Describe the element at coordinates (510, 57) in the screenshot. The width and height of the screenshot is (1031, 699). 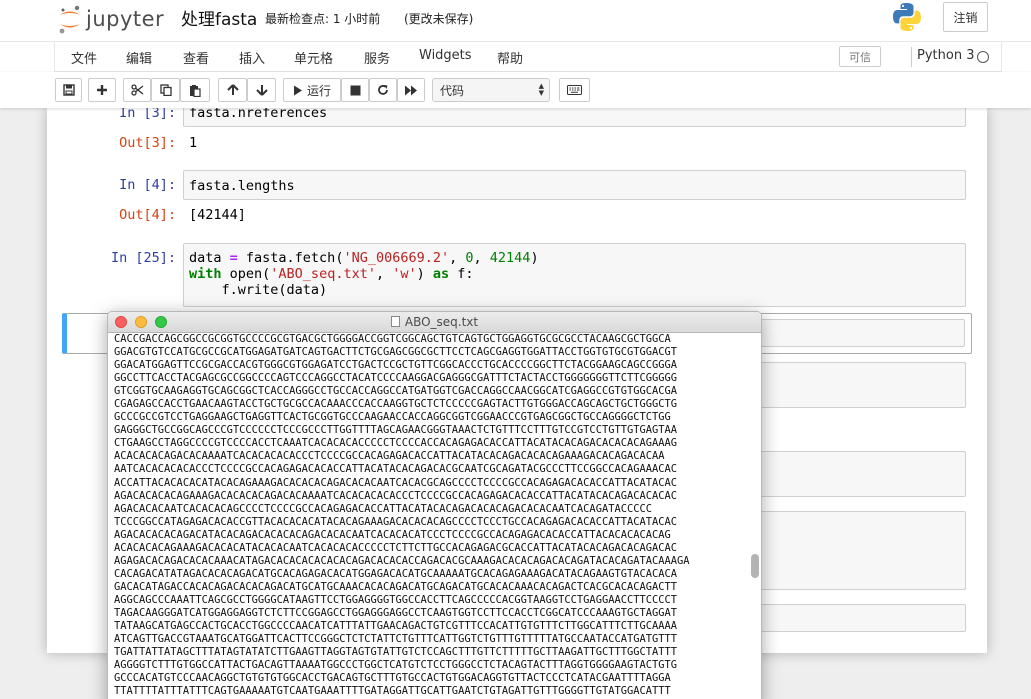
I see `menu-help: 帮助` at that location.